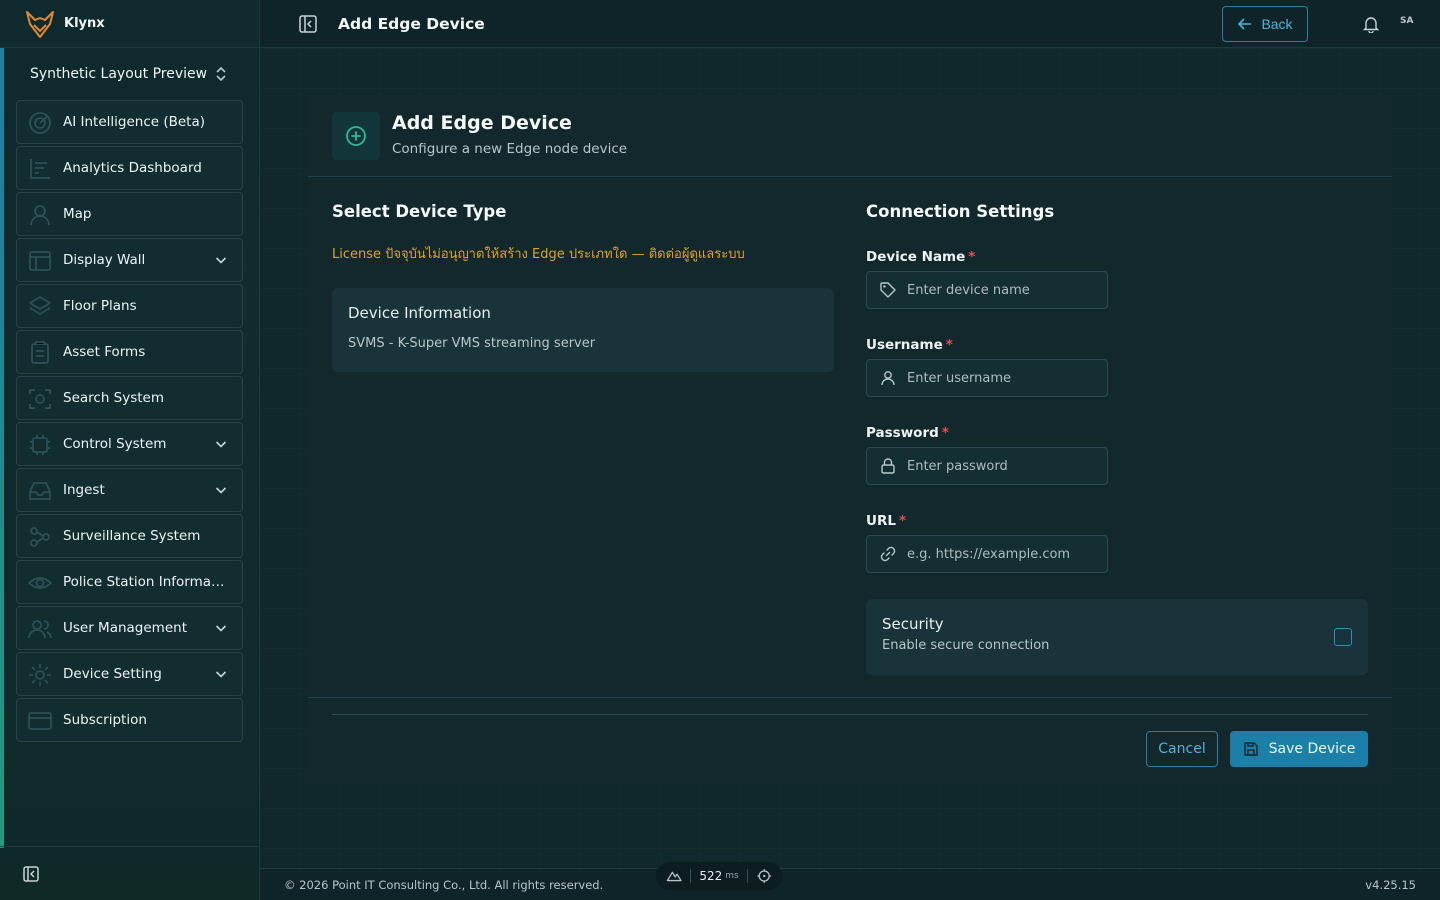  I want to click on sidebar-item-user-management: User Management, so click(129, 628).